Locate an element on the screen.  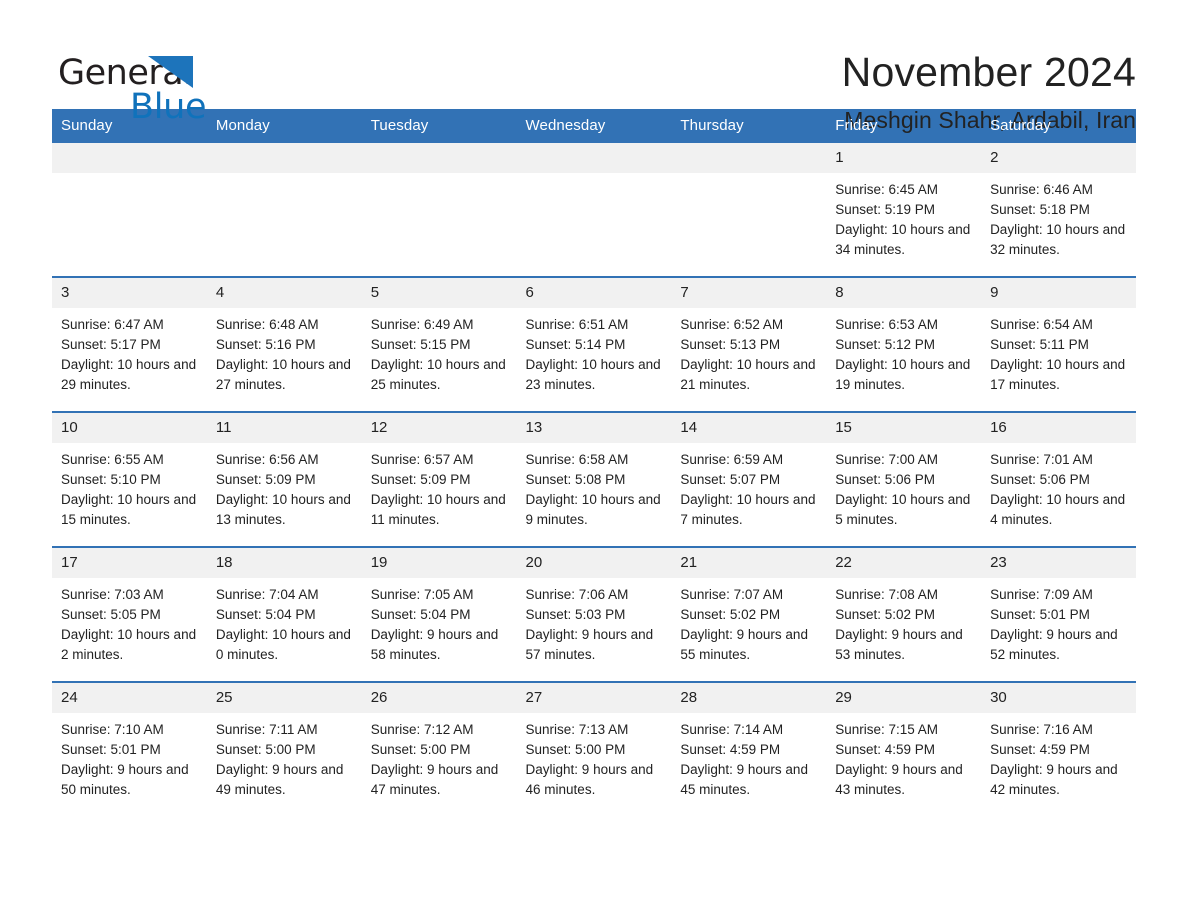
day-number: 16 is located at coordinates (1058, 428).